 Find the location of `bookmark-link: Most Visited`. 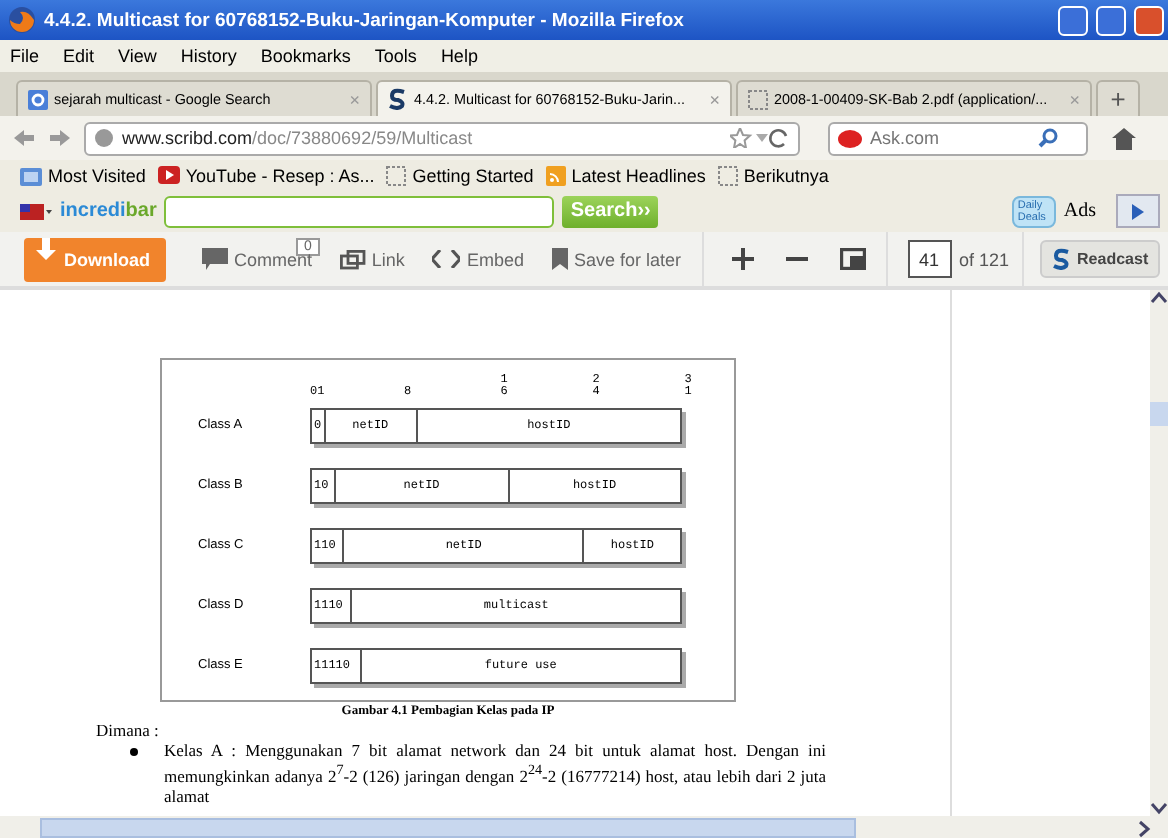

bookmark-link: Most Visited is located at coordinates (97, 175).